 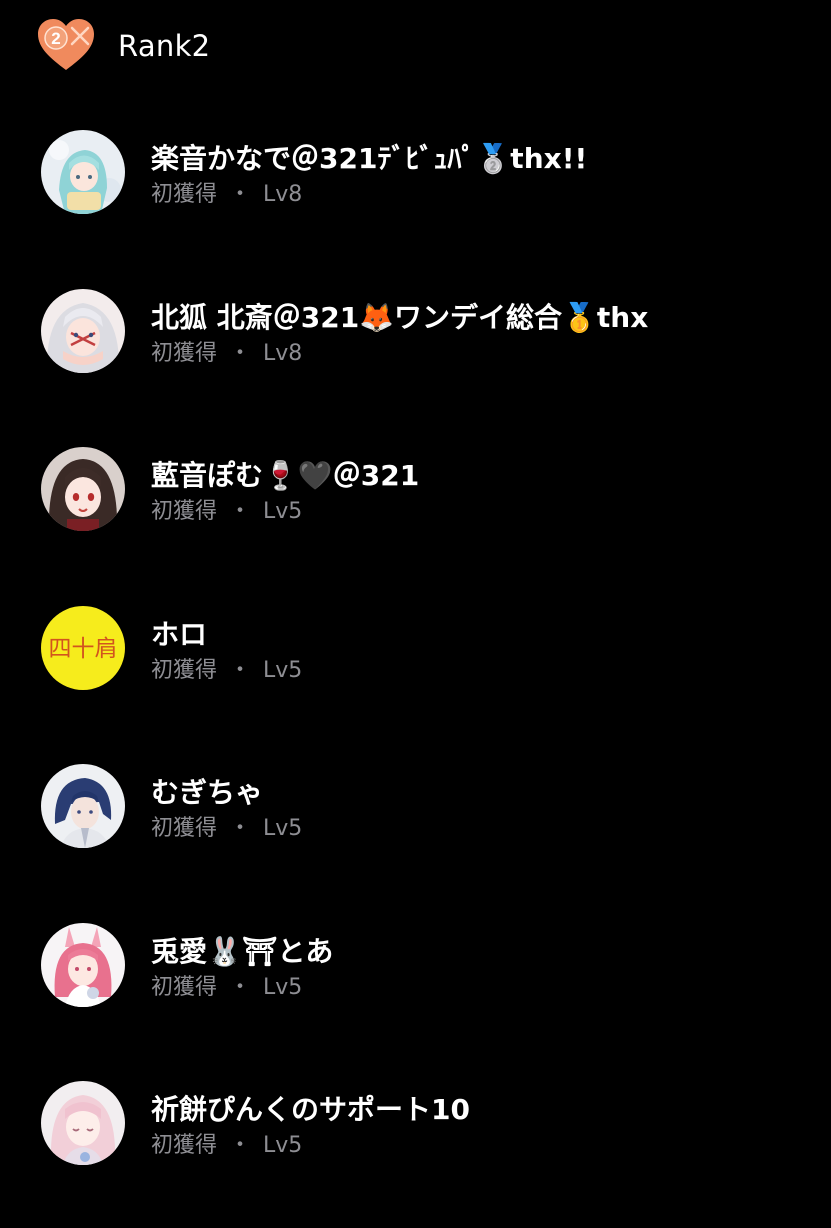 I want to click on rank-badge-number: 2, so click(x=55, y=38).